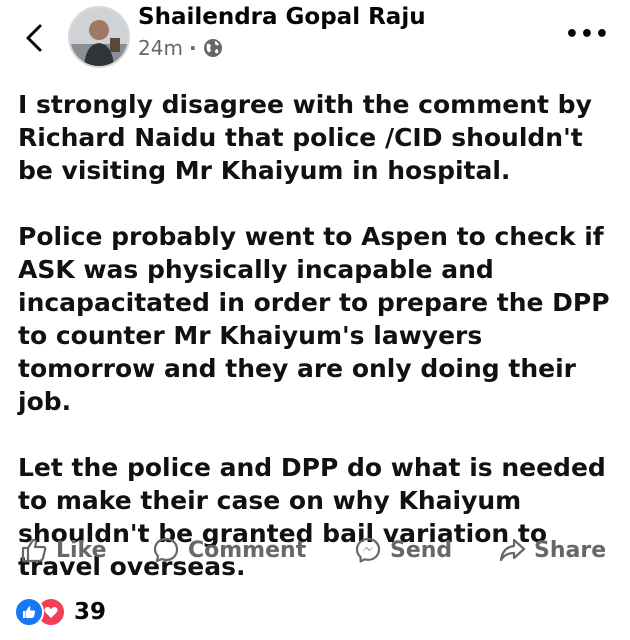 The image size is (630, 640). I want to click on post-header: Shailendra Gopal Raju 24m · •••, so click(315, 40).